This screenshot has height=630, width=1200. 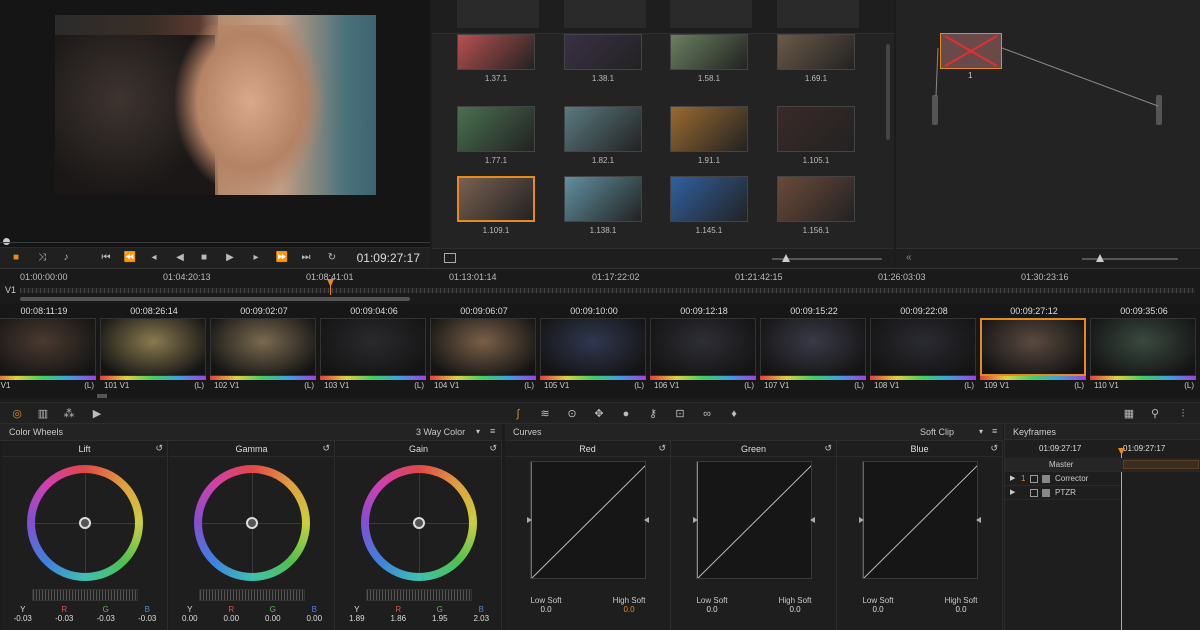 What do you see at coordinates (496, 65) in the screenshot?
I see `bin-clip: 1.37.1` at bounding box center [496, 65].